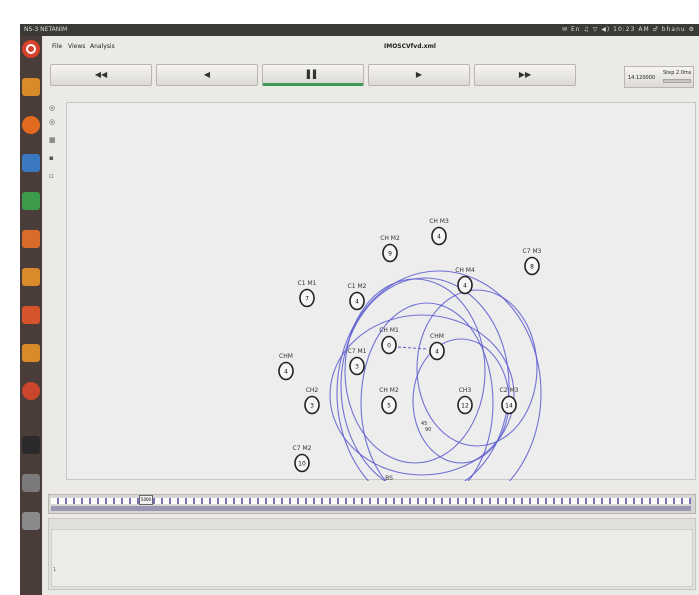 Image resolution: width=699 pixels, height=595 pixels. What do you see at coordinates (31, 483) in the screenshot?
I see `disk-icon` at bounding box center [31, 483].